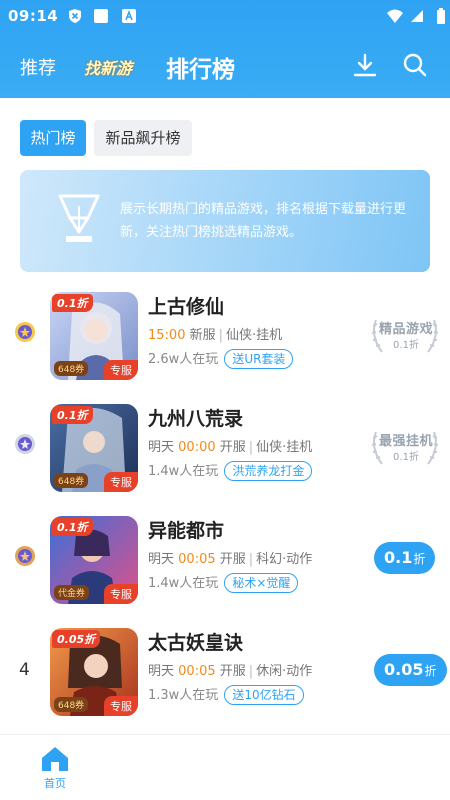 The width and height of the screenshot is (450, 800). I want to click on open-time: 00:00, so click(197, 447).